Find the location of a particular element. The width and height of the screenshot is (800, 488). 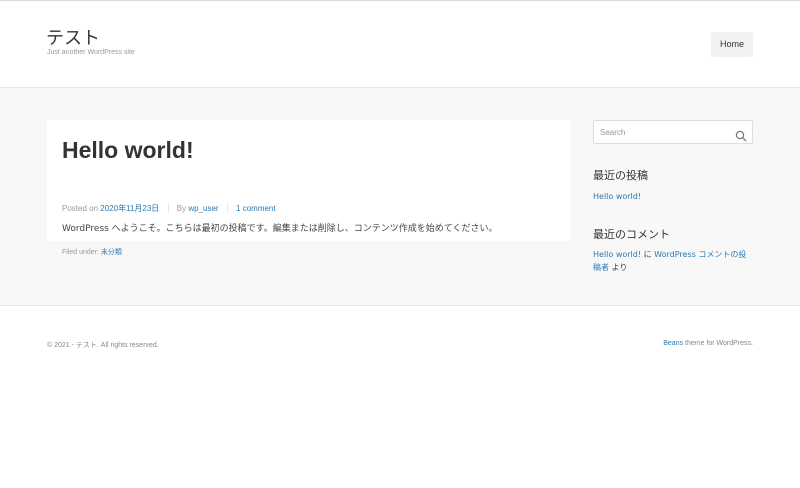

comment-author-link-cont: 稿者 is located at coordinates (601, 267).